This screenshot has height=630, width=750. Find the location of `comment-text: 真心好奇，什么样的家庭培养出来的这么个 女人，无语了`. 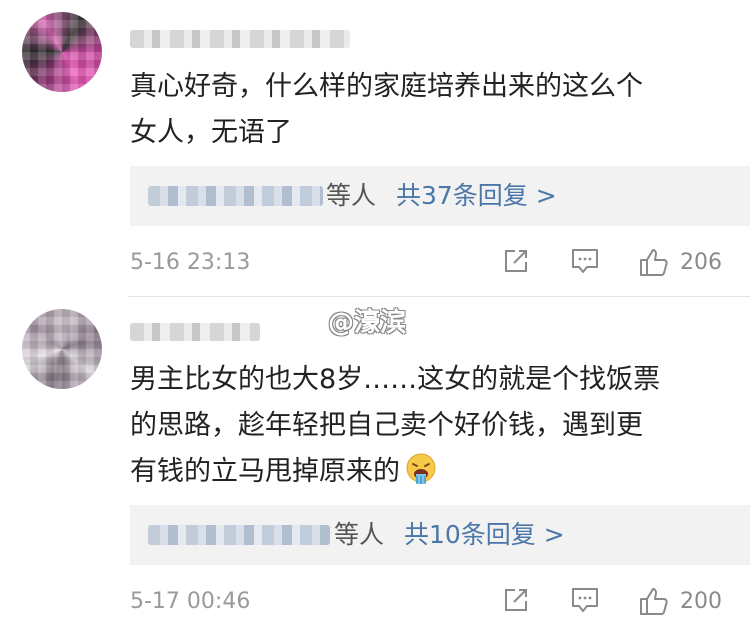

comment-text: 真心好奇，什么样的家庭培养出来的这么个 女人，无语了 is located at coordinates (386, 109).